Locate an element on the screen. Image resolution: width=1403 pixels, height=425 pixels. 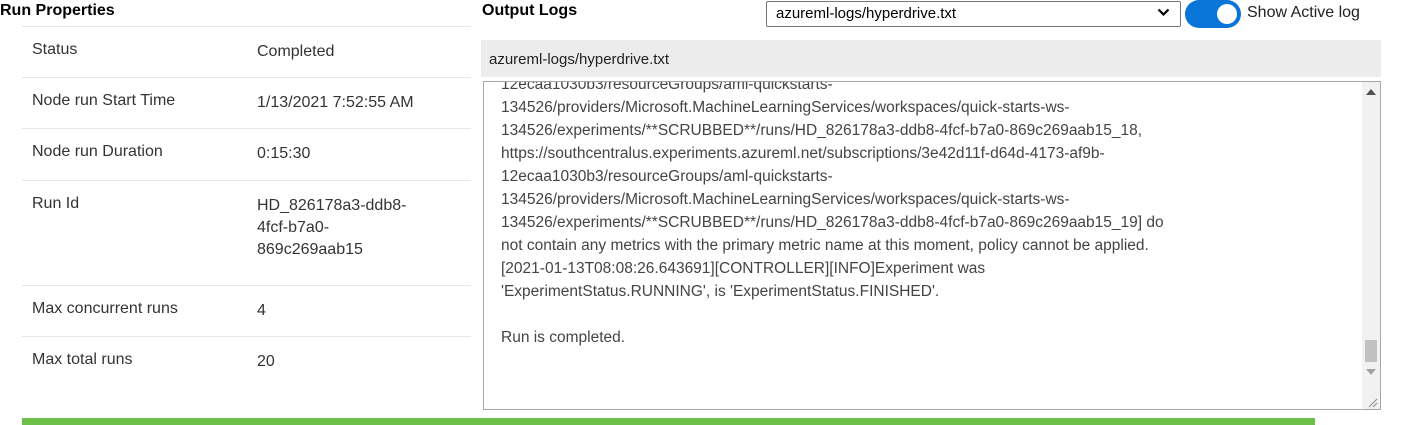
run-property-row-duration: Node run Duration 0:15:30 is located at coordinates (246, 155).